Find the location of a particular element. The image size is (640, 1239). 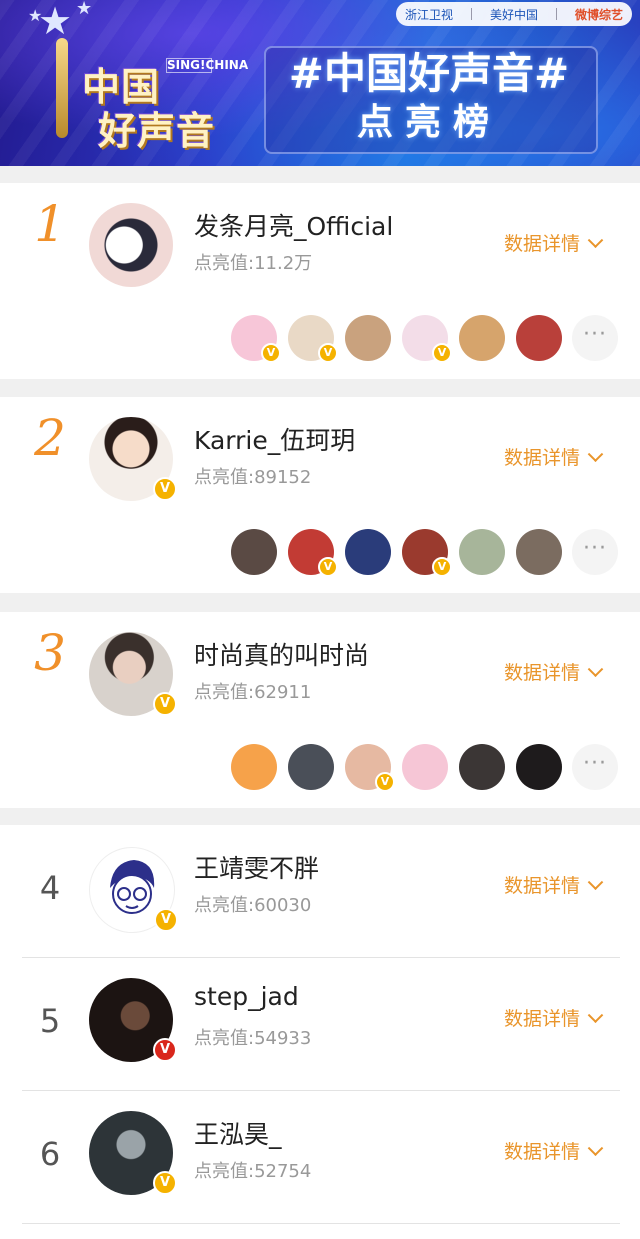

rank-number: 1 is located at coordinates (50, 224).